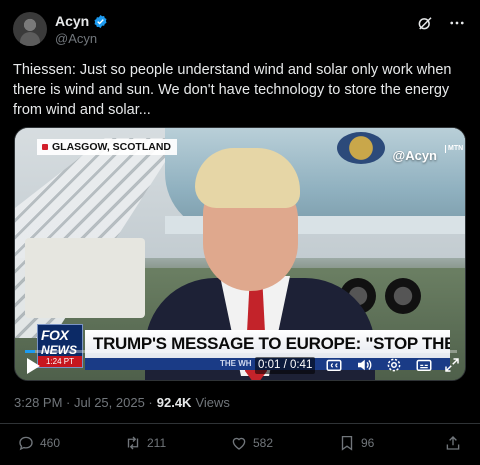  I want to click on truck-image, so click(85, 278).